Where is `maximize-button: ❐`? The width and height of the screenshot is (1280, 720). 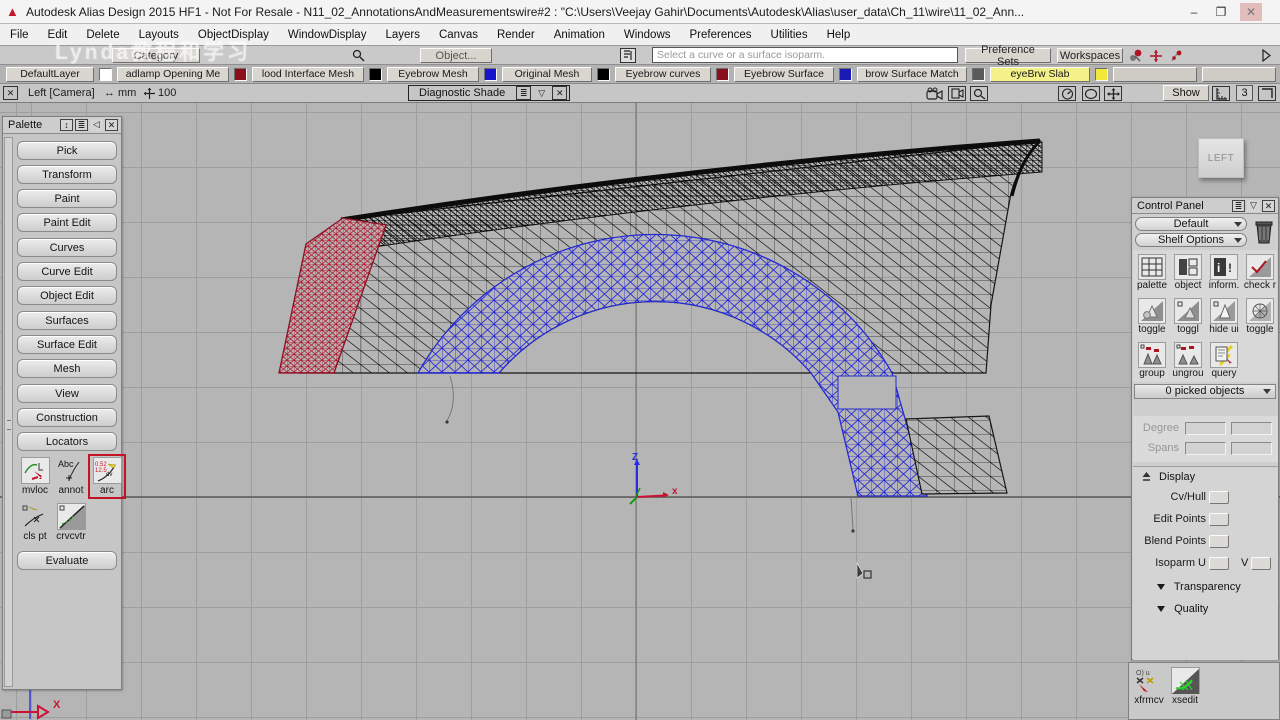 maximize-button: ❐ is located at coordinates (1221, 12).